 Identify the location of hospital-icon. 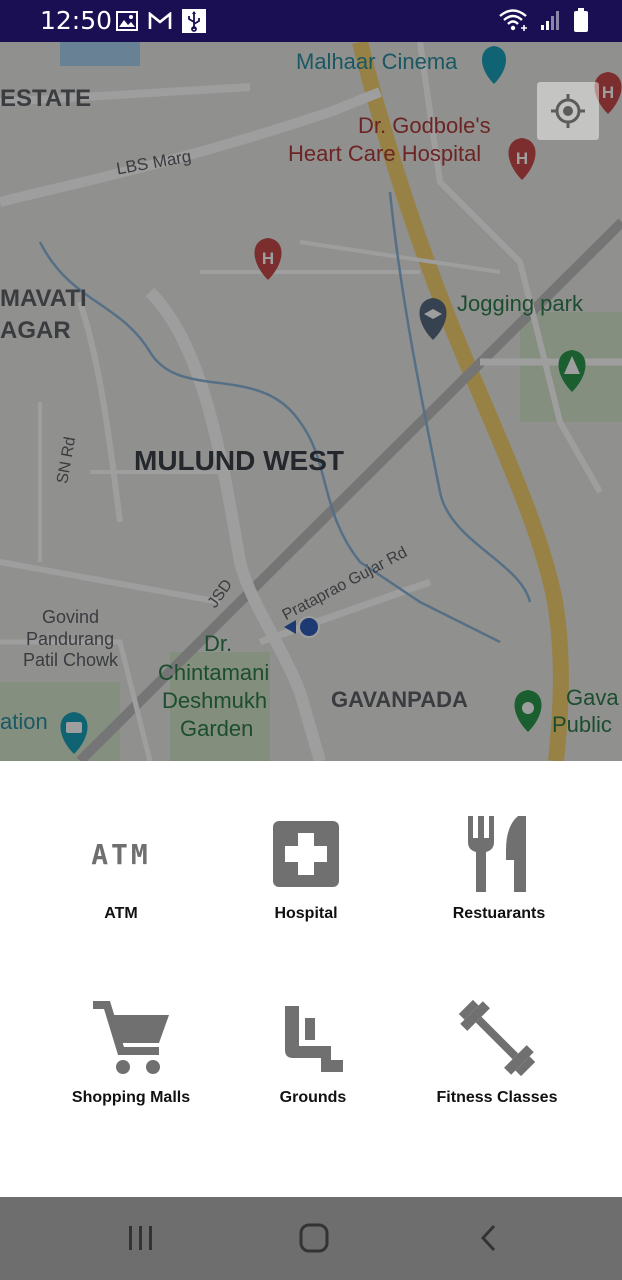
(306, 854).